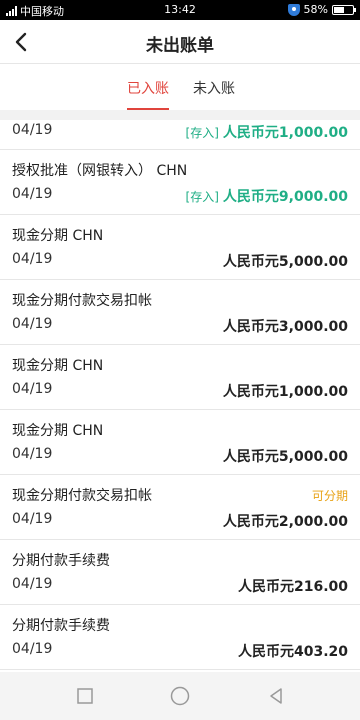  Describe the element at coordinates (293, 9) in the screenshot. I see `security-shield-icon` at that location.